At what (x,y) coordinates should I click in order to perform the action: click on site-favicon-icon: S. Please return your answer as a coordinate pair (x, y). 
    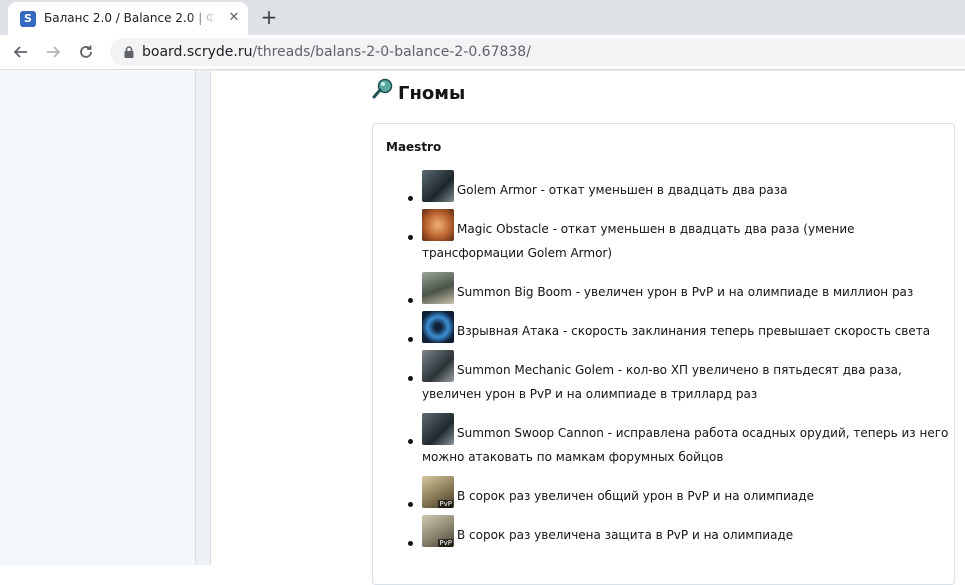
    Looking at the image, I should click on (28, 19).